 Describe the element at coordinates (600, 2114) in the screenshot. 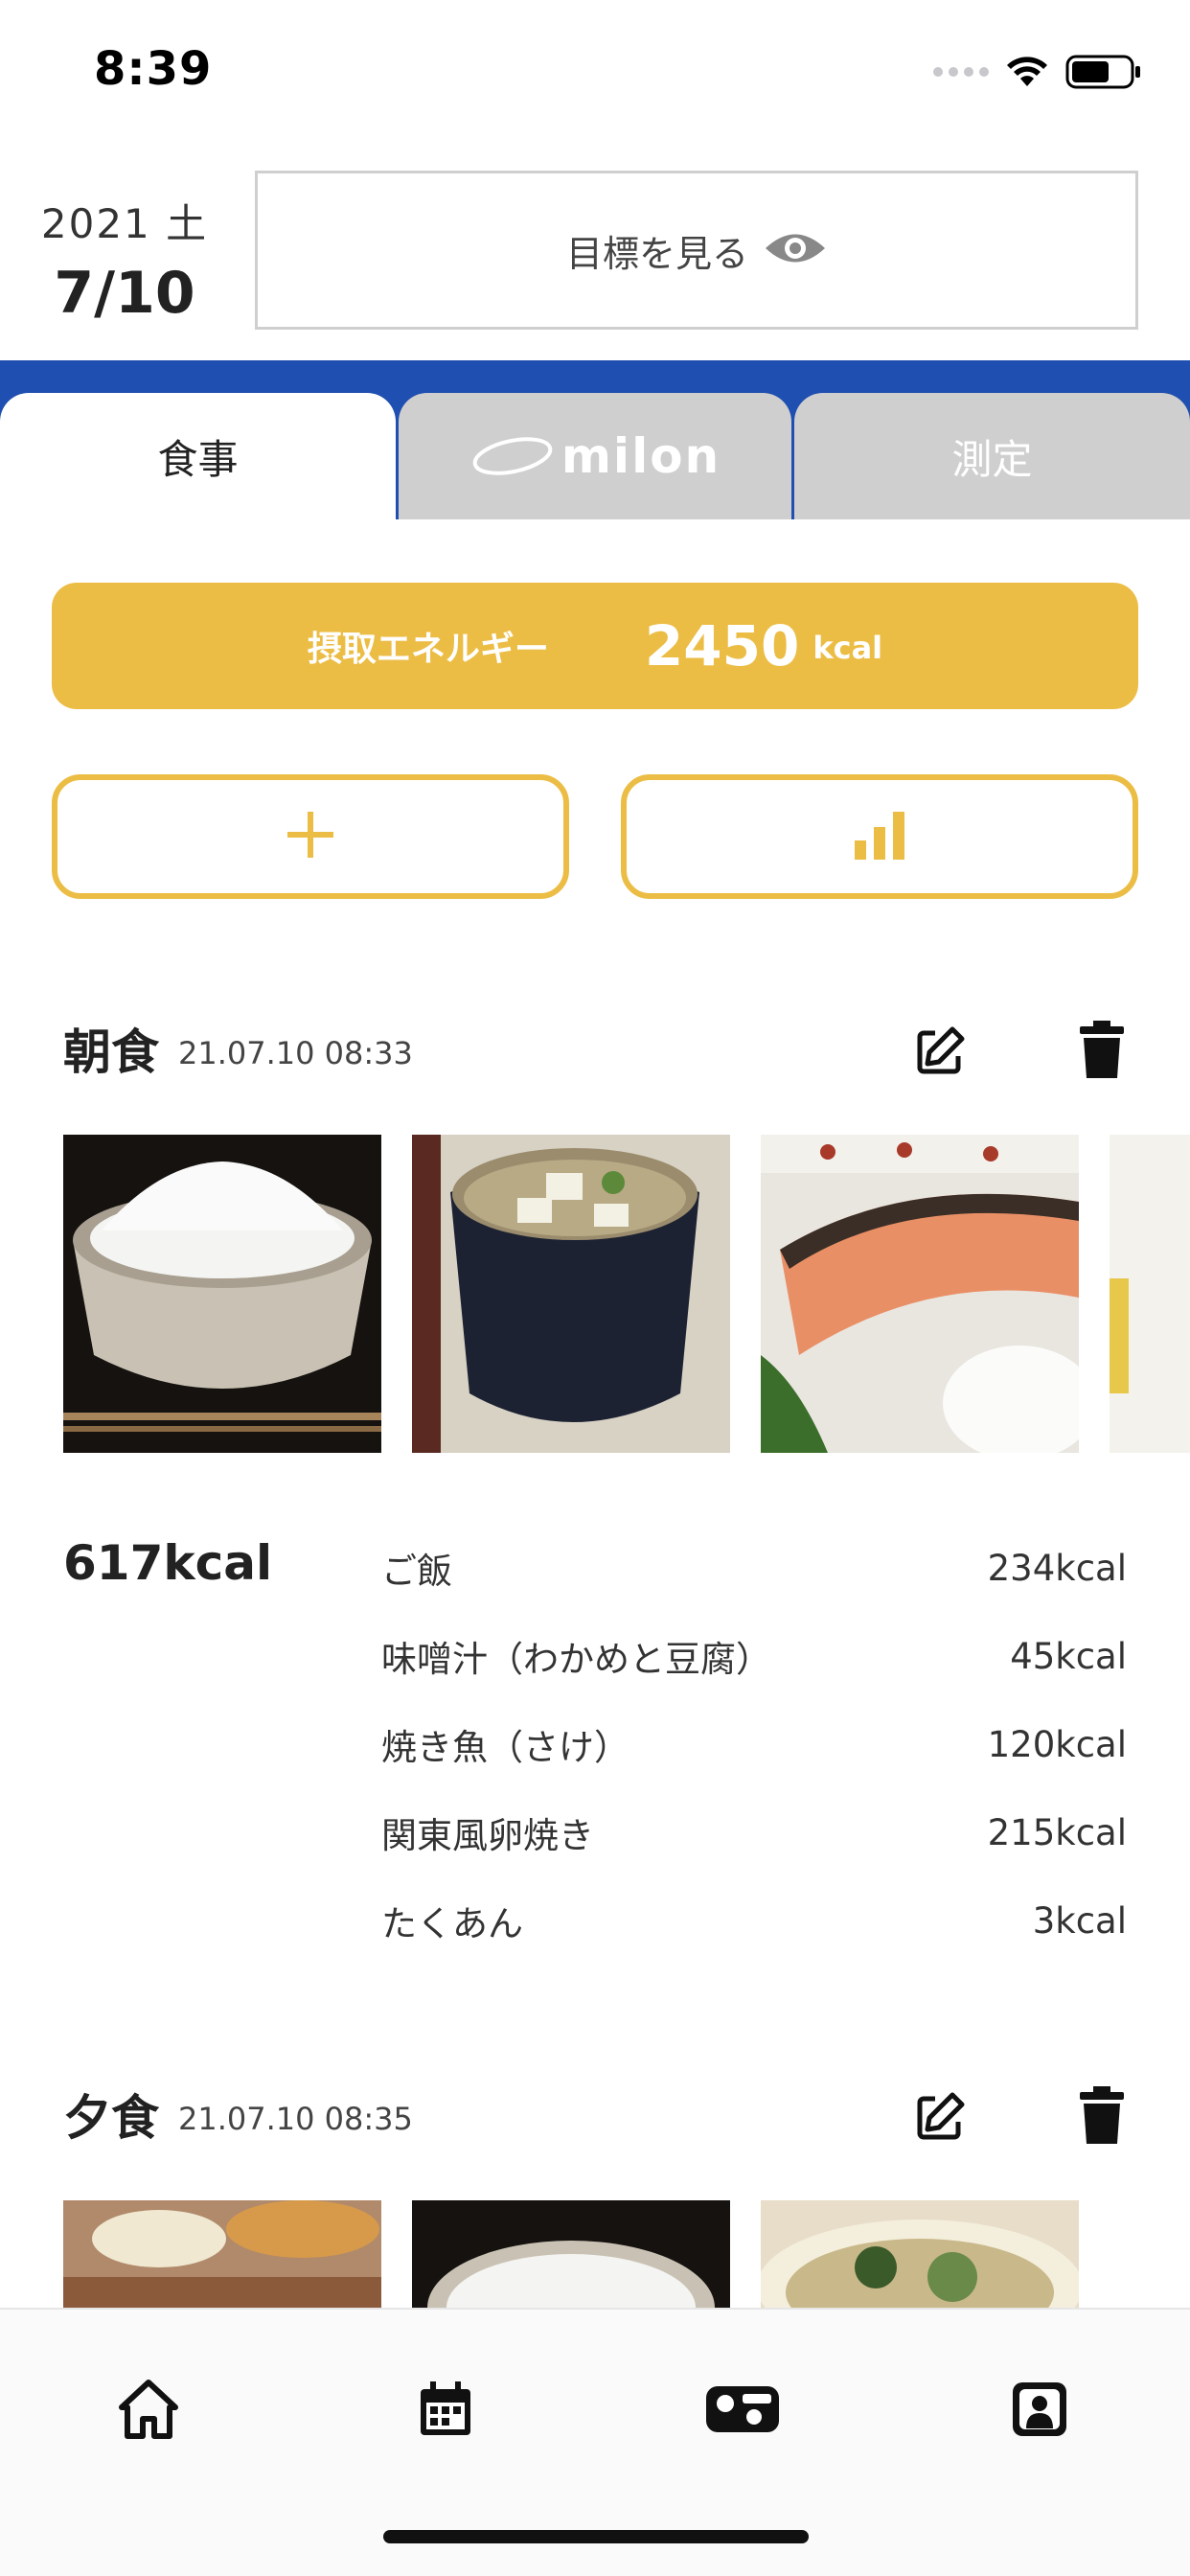

I see `meal-header-dinner: 夕食 21.07.10 08:35` at that location.